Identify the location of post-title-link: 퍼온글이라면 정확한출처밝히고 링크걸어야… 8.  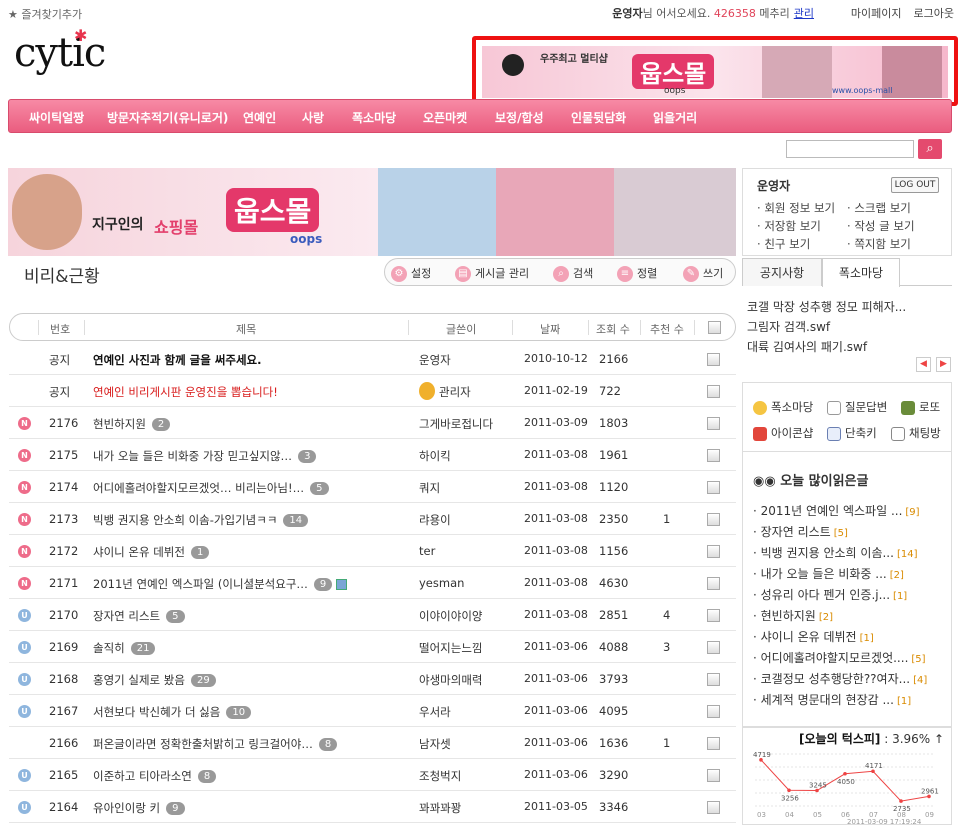
(215, 744).